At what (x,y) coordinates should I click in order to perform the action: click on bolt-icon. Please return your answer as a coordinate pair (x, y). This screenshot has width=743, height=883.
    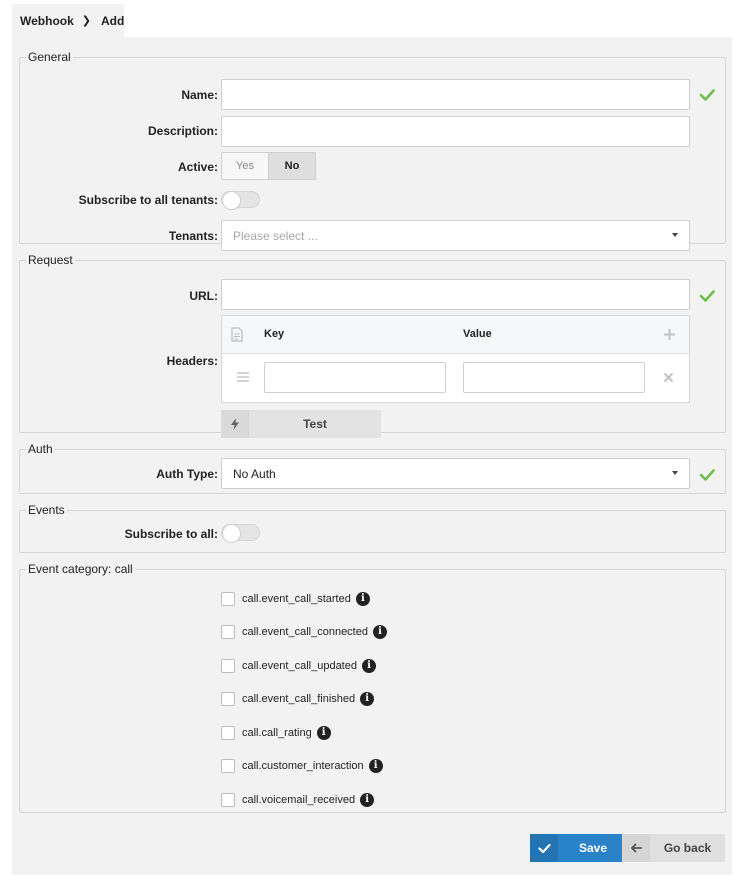
    Looking at the image, I should click on (235, 424).